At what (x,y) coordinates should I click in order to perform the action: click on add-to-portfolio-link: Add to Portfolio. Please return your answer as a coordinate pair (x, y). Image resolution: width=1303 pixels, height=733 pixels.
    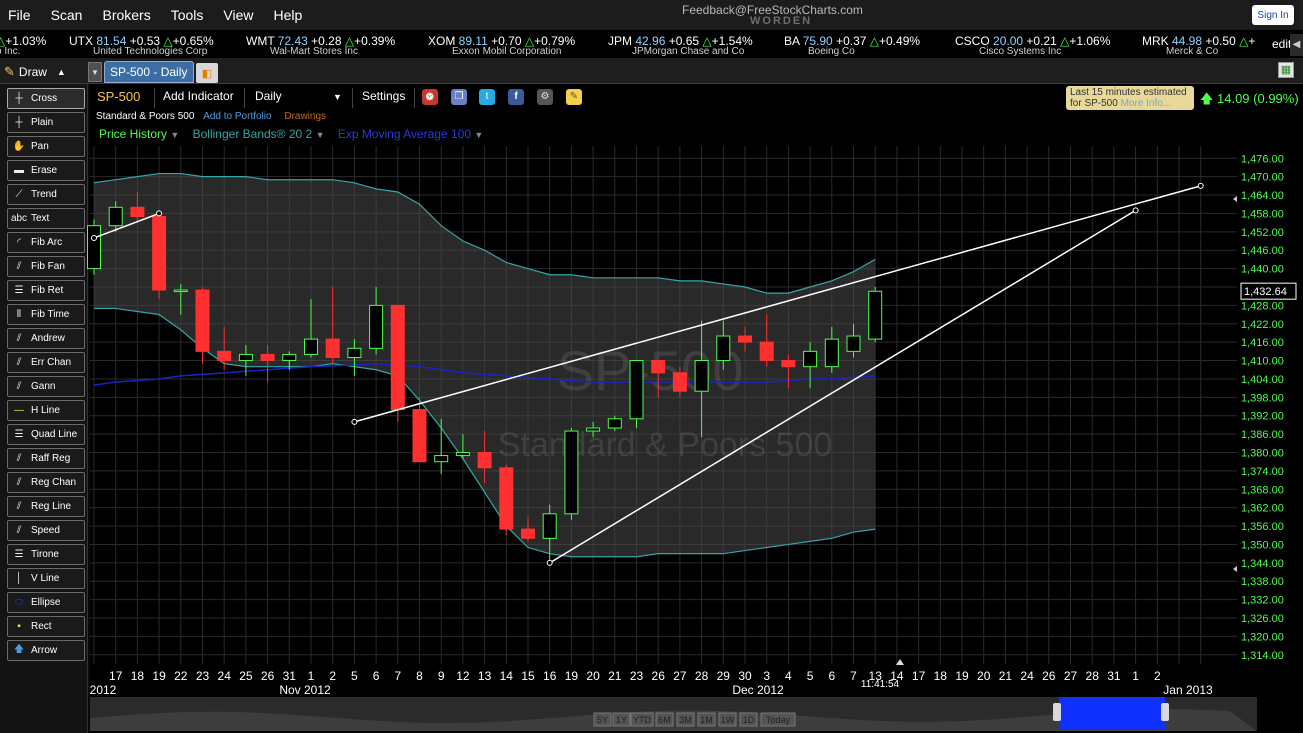
    Looking at the image, I should click on (237, 116).